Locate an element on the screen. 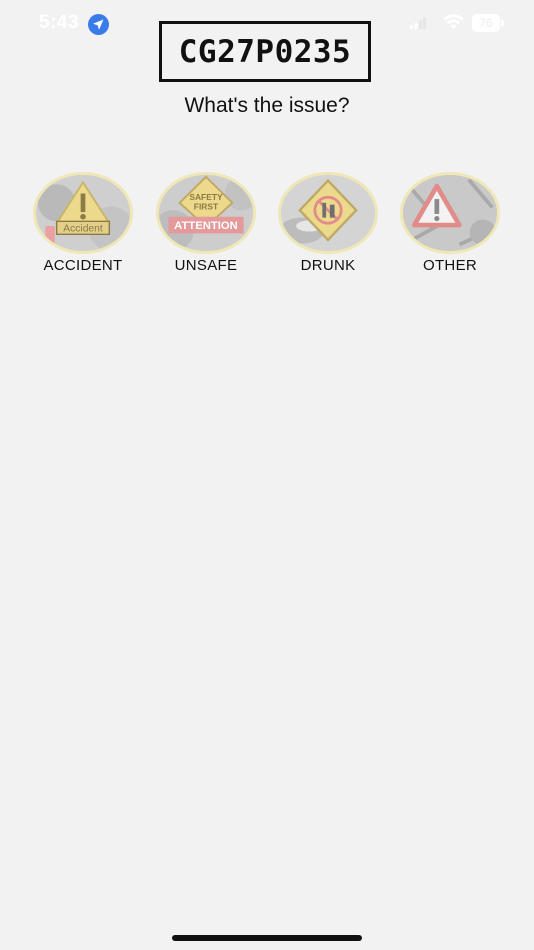 The image size is (534, 950). option-drunk: DRUNK is located at coordinates (328, 224).